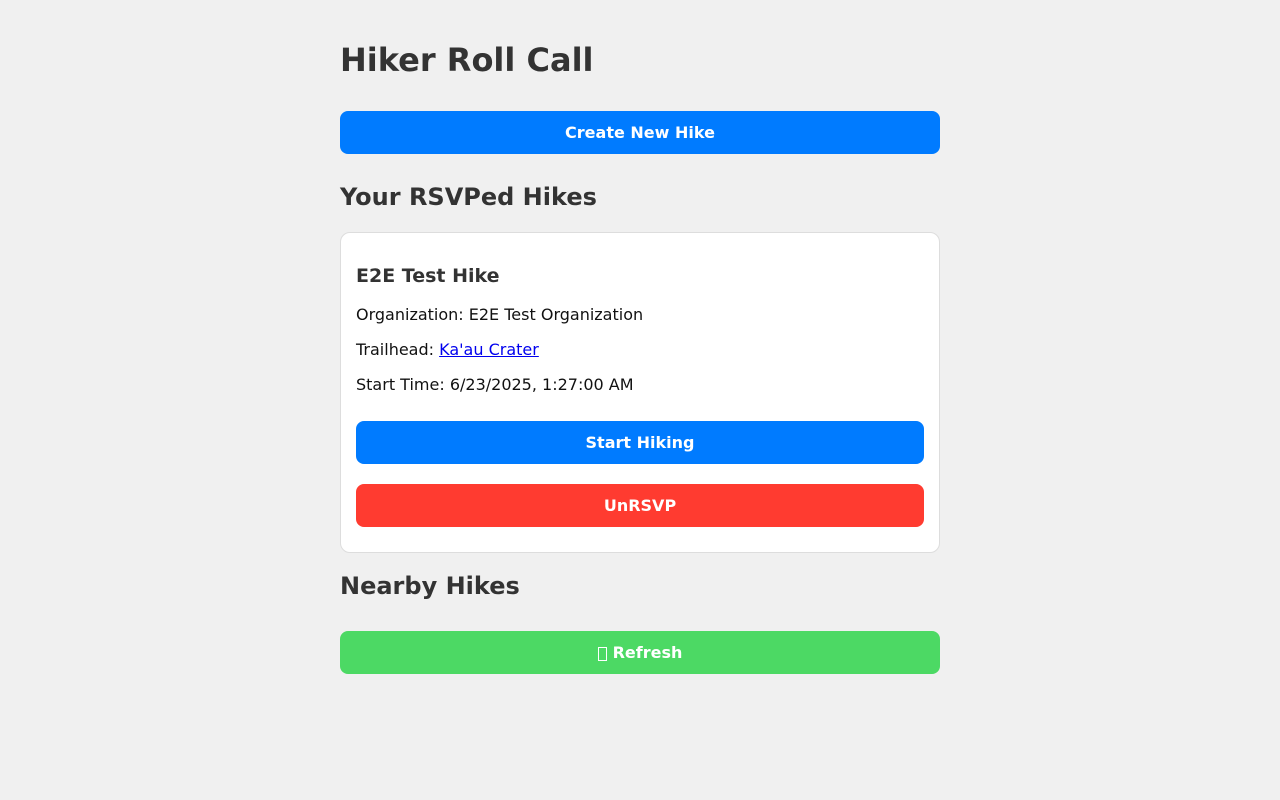 Image resolution: width=1280 pixels, height=800 pixels. I want to click on organization-label: Organization:, so click(412, 314).